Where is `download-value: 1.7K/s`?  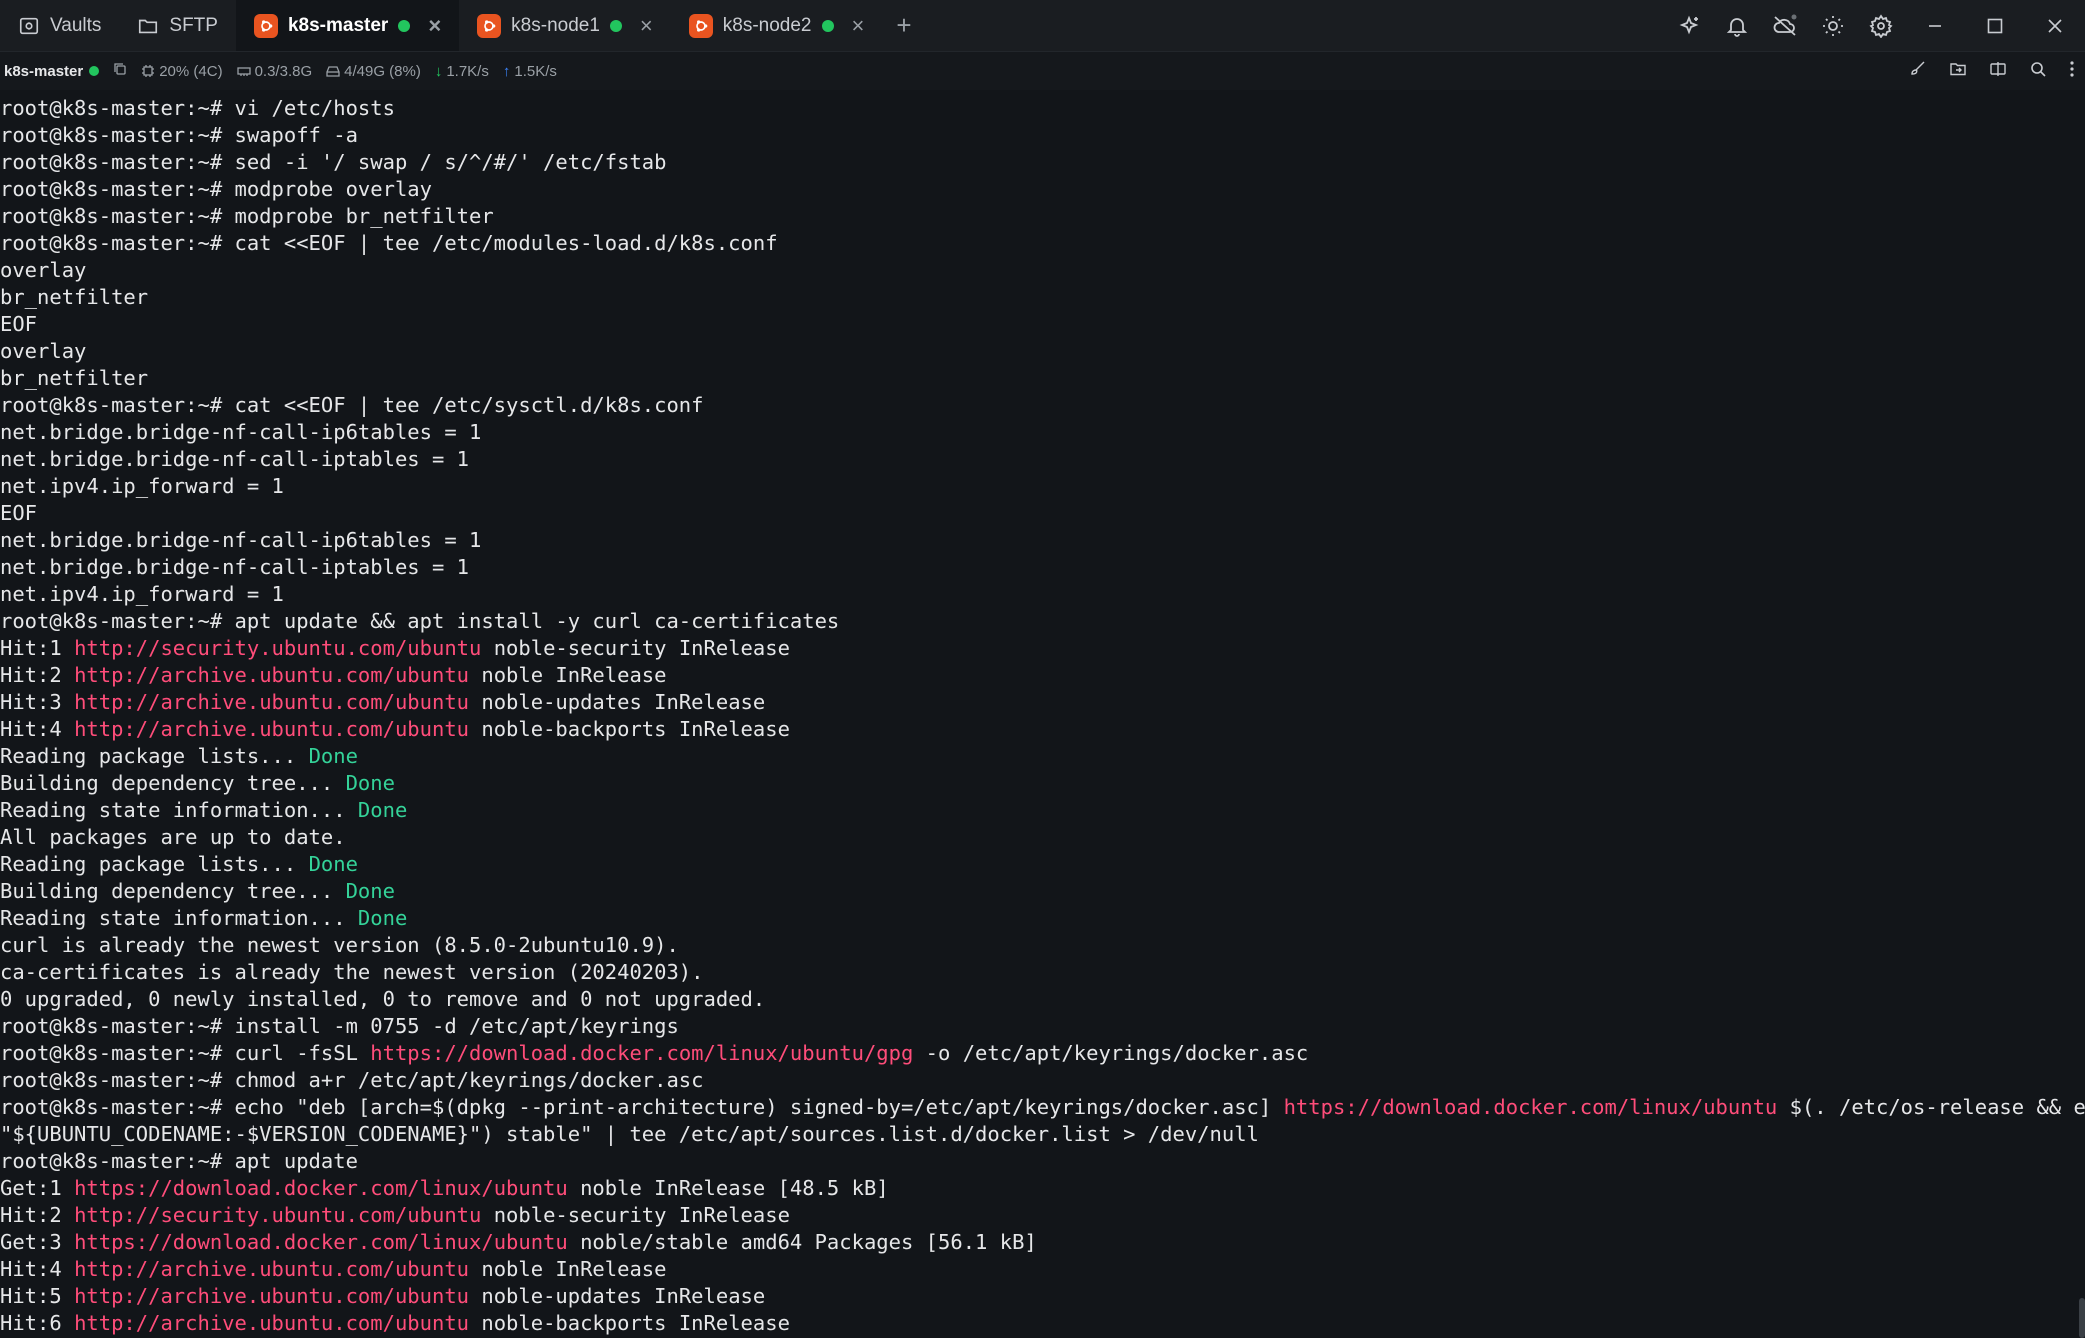 download-value: 1.7K/s is located at coordinates (467, 71).